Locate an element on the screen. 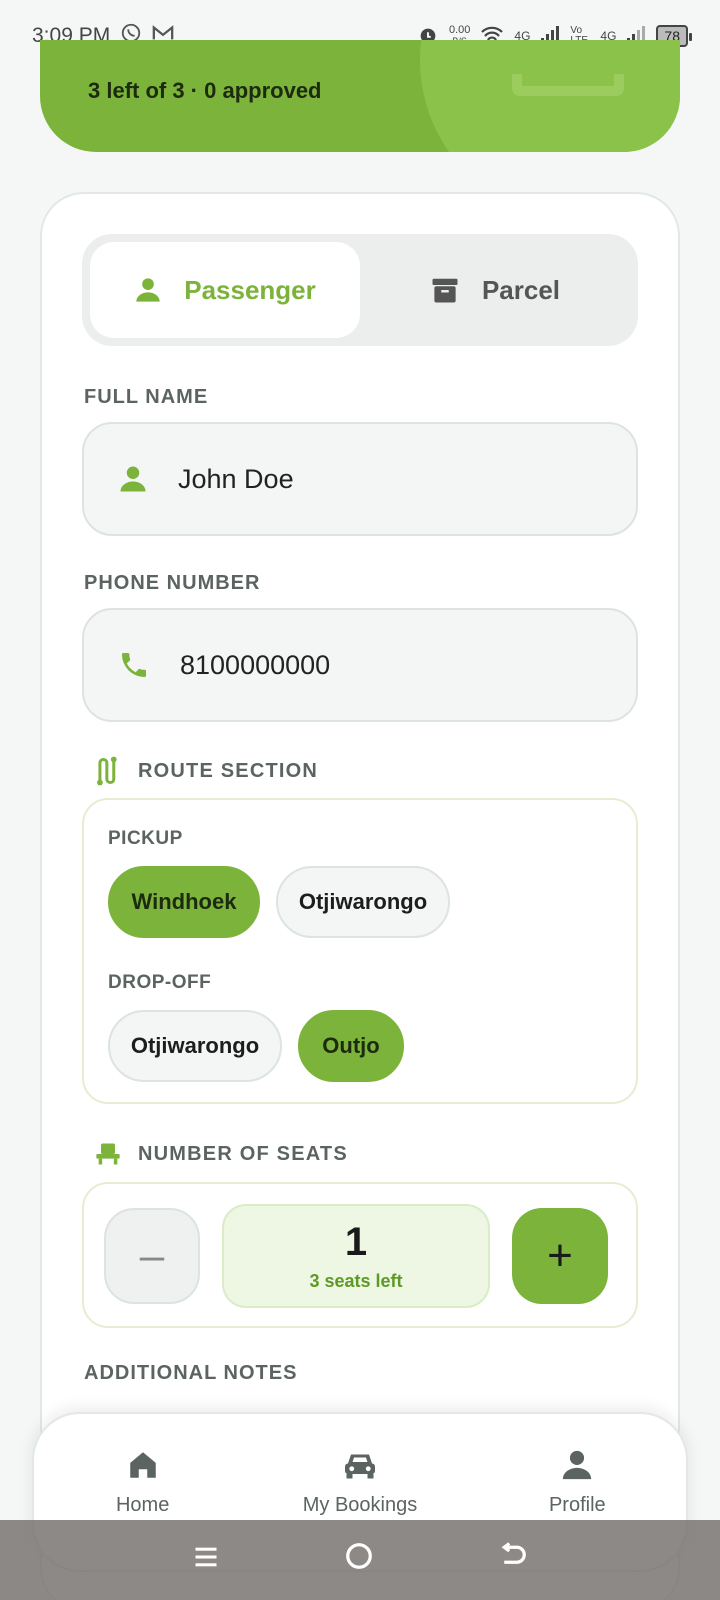 This screenshot has height=1600, width=720. nav-my-bookings-label: My Bookings is located at coordinates (360, 1505).